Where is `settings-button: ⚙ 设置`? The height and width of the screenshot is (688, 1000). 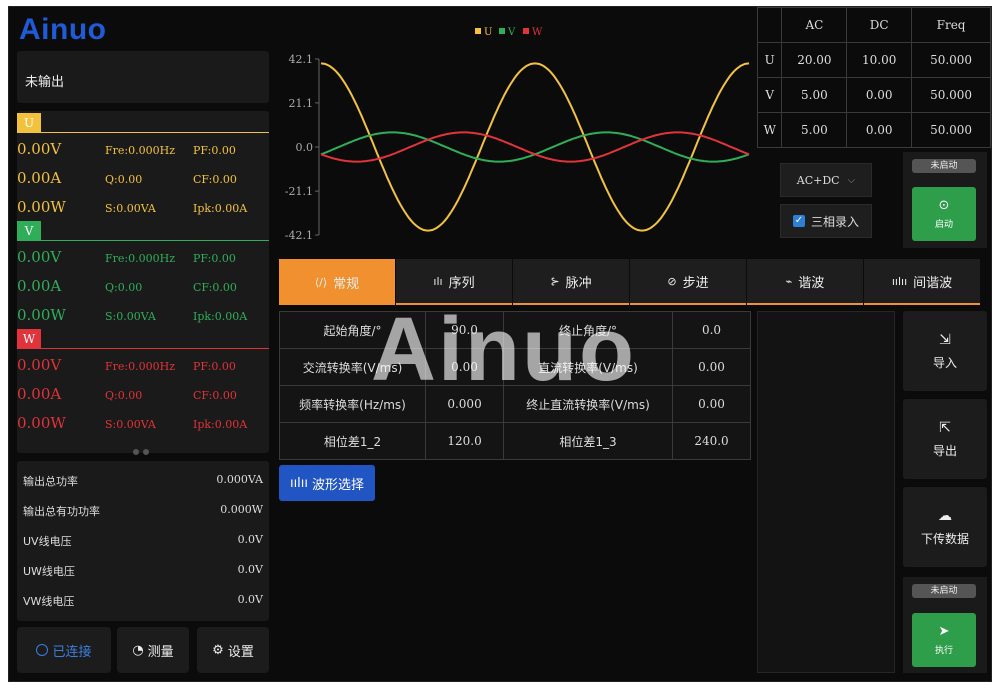
settings-button: ⚙ 设置 is located at coordinates (233, 650).